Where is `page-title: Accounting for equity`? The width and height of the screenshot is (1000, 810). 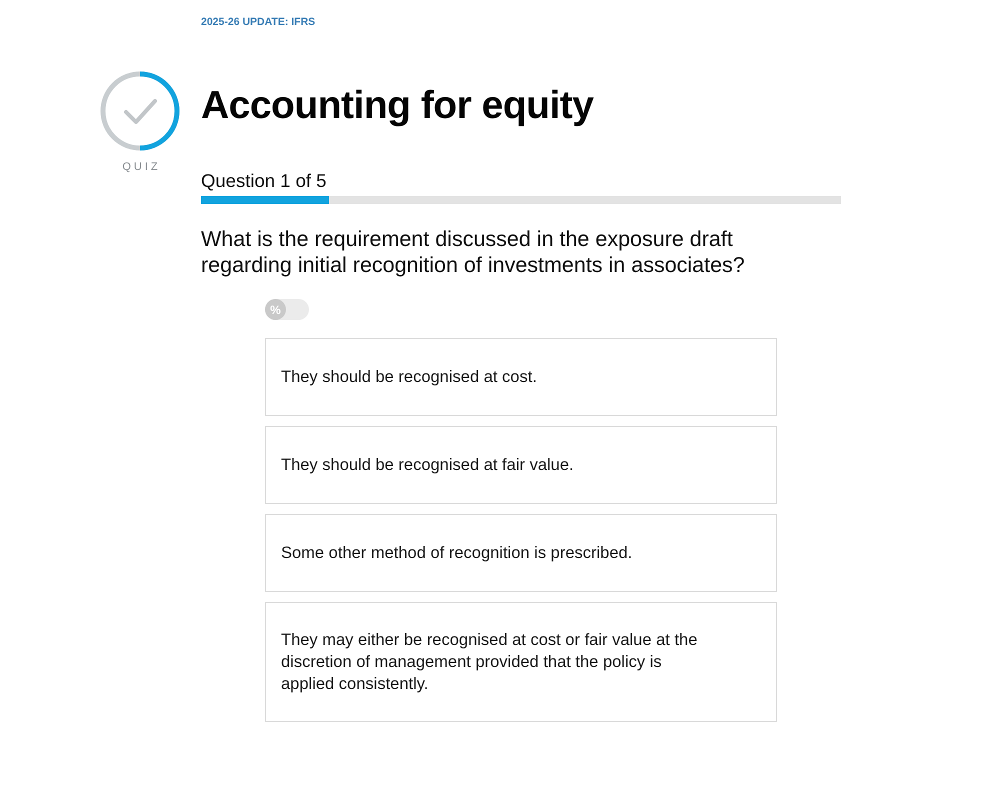 page-title: Accounting for equity is located at coordinates (398, 106).